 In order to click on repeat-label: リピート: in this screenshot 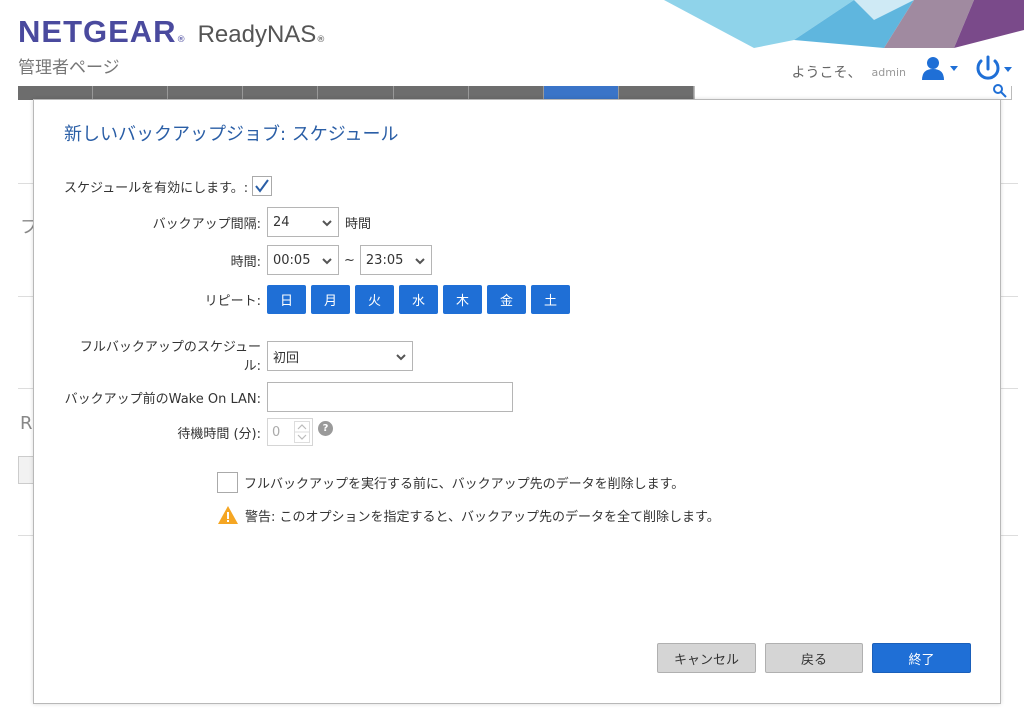, I will do `click(232, 301)`.